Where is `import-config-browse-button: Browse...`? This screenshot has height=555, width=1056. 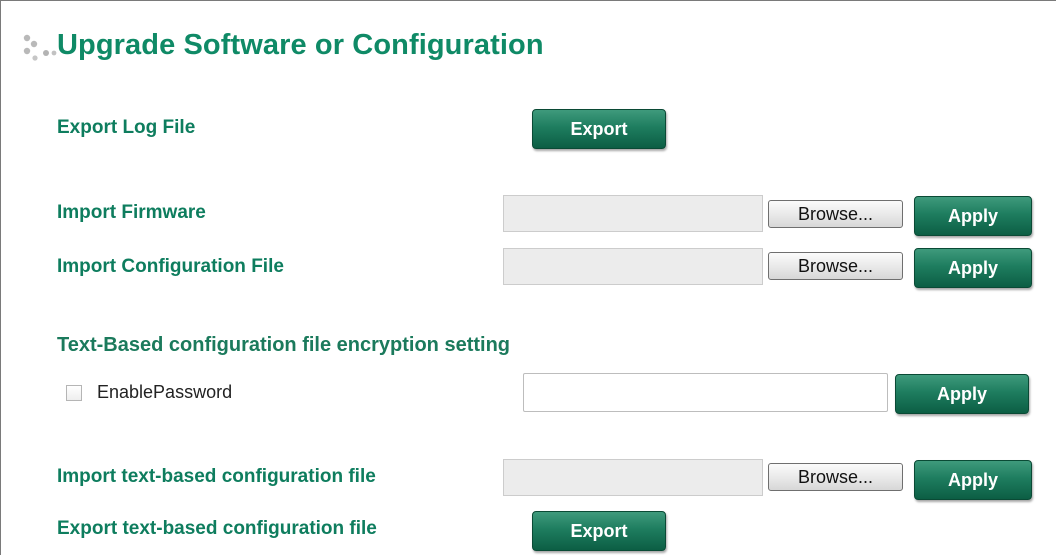
import-config-browse-button: Browse... is located at coordinates (835, 266).